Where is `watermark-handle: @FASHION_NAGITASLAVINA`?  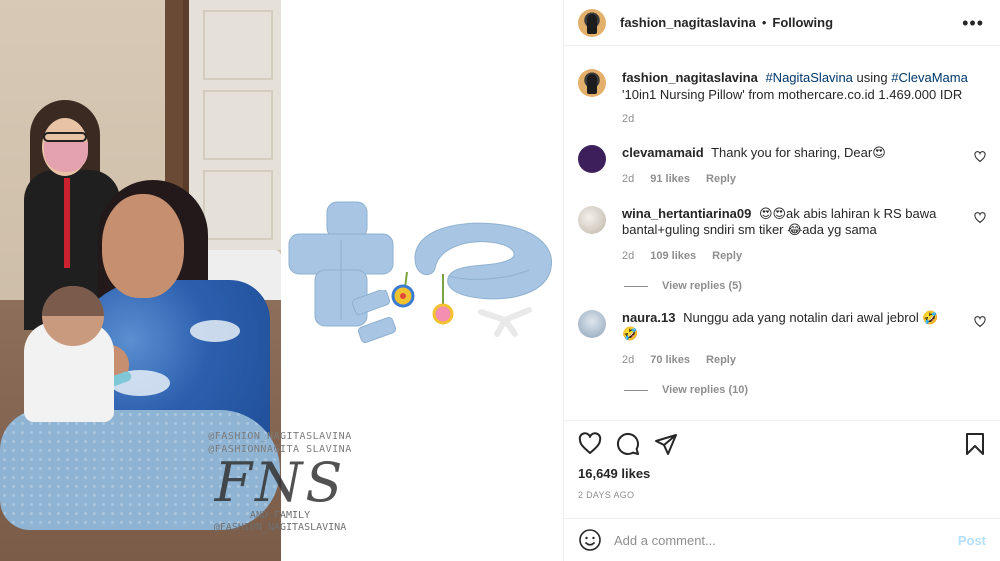
watermark-handle: @FASHION_NAGITASLAVINA is located at coordinates (280, 436).